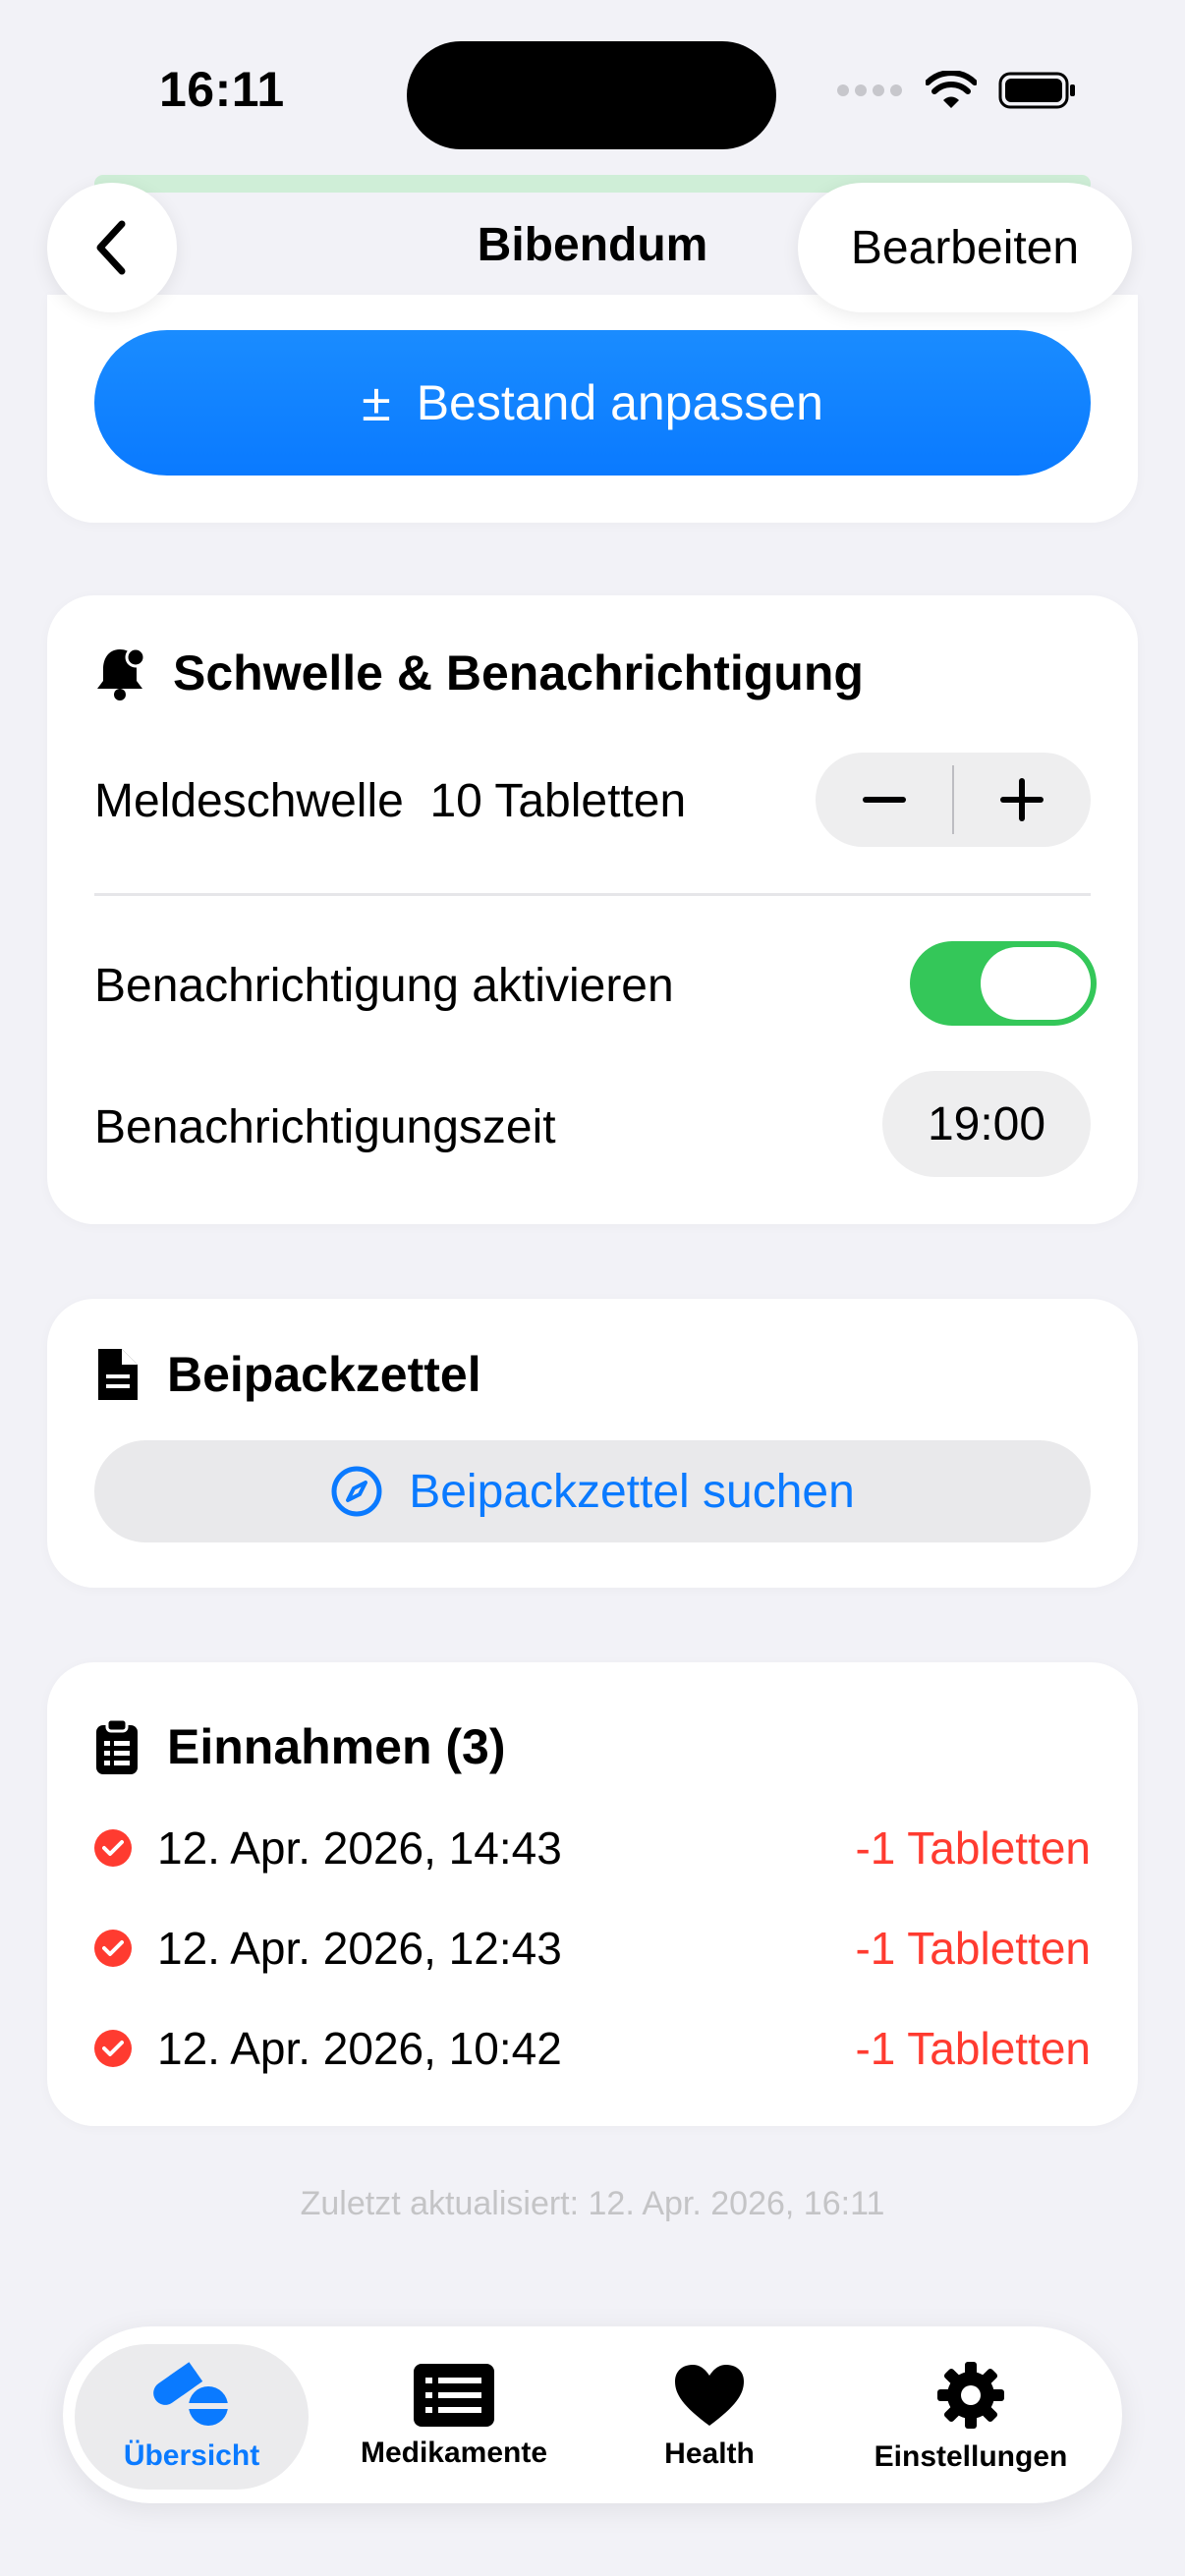 This screenshot has width=1185, height=2576. I want to click on wifi-icon, so click(952, 89).